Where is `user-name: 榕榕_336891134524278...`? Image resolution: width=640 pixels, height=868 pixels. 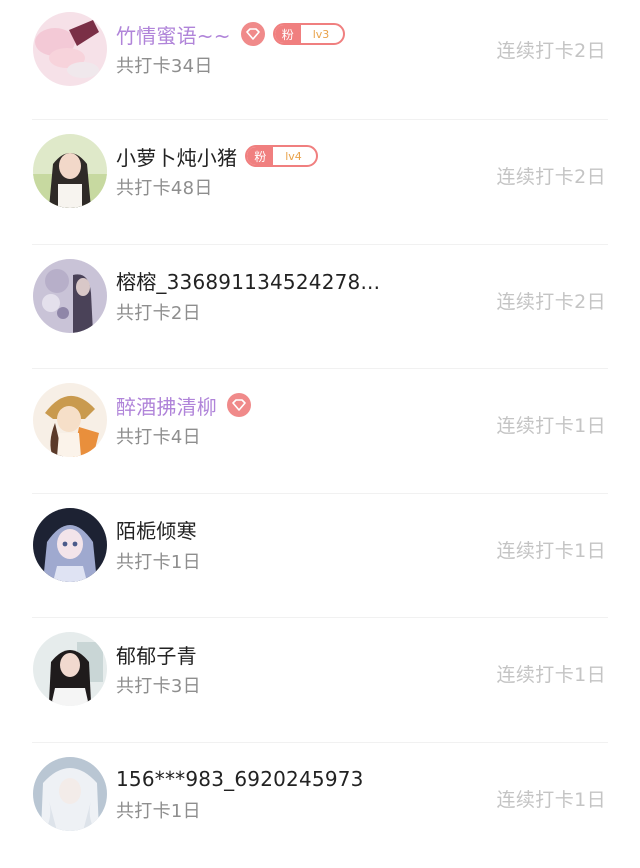
user-name: 榕榕_336891134524278... is located at coordinates (248, 280).